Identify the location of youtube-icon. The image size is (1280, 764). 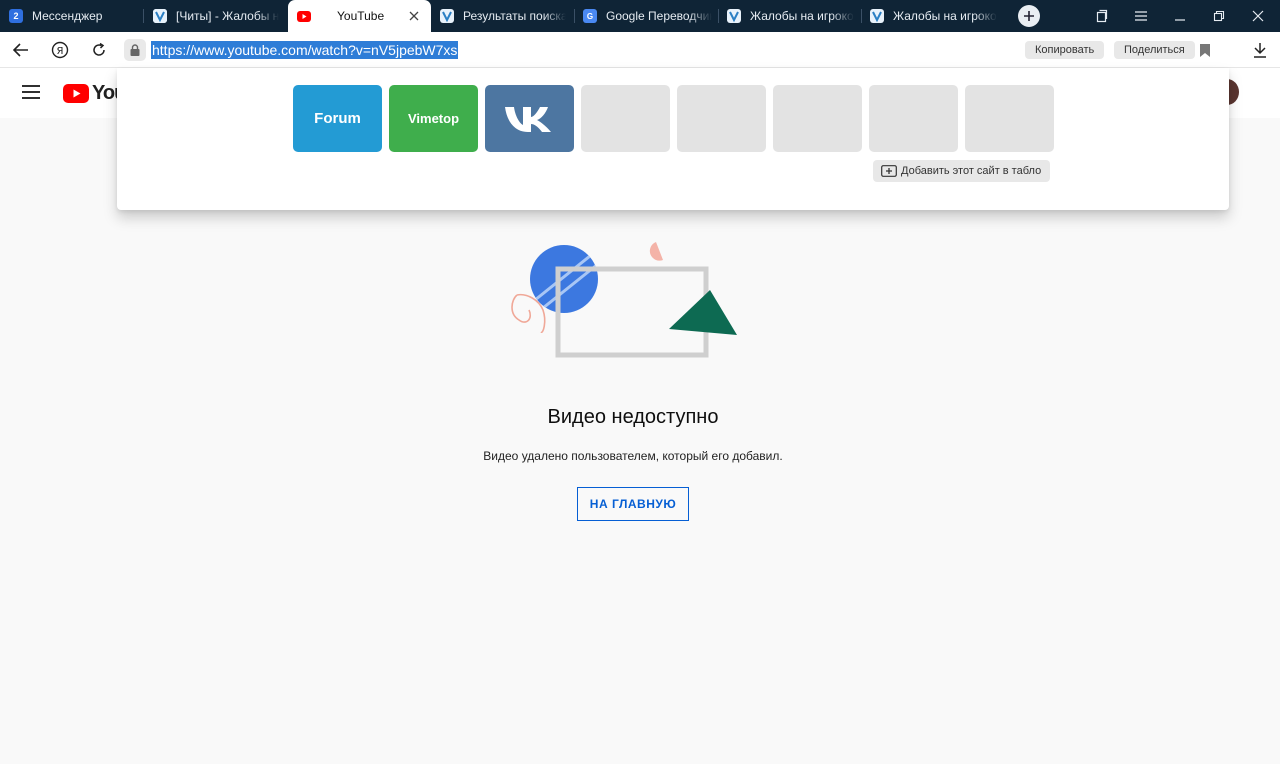
(304, 16).